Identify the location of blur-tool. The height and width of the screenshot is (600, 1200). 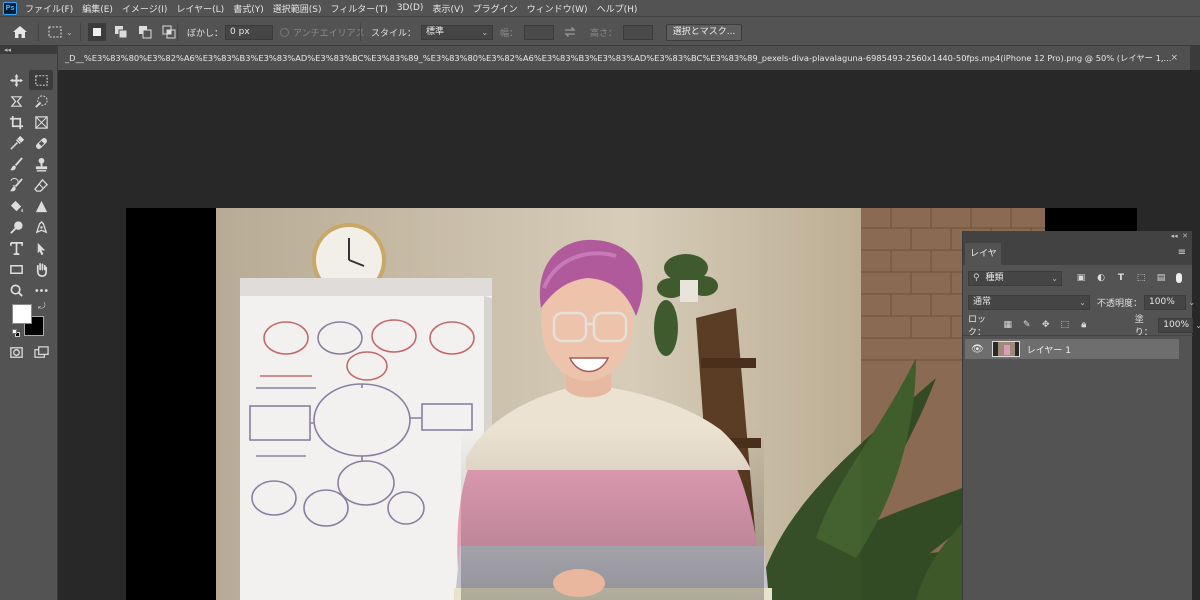
(41, 206).